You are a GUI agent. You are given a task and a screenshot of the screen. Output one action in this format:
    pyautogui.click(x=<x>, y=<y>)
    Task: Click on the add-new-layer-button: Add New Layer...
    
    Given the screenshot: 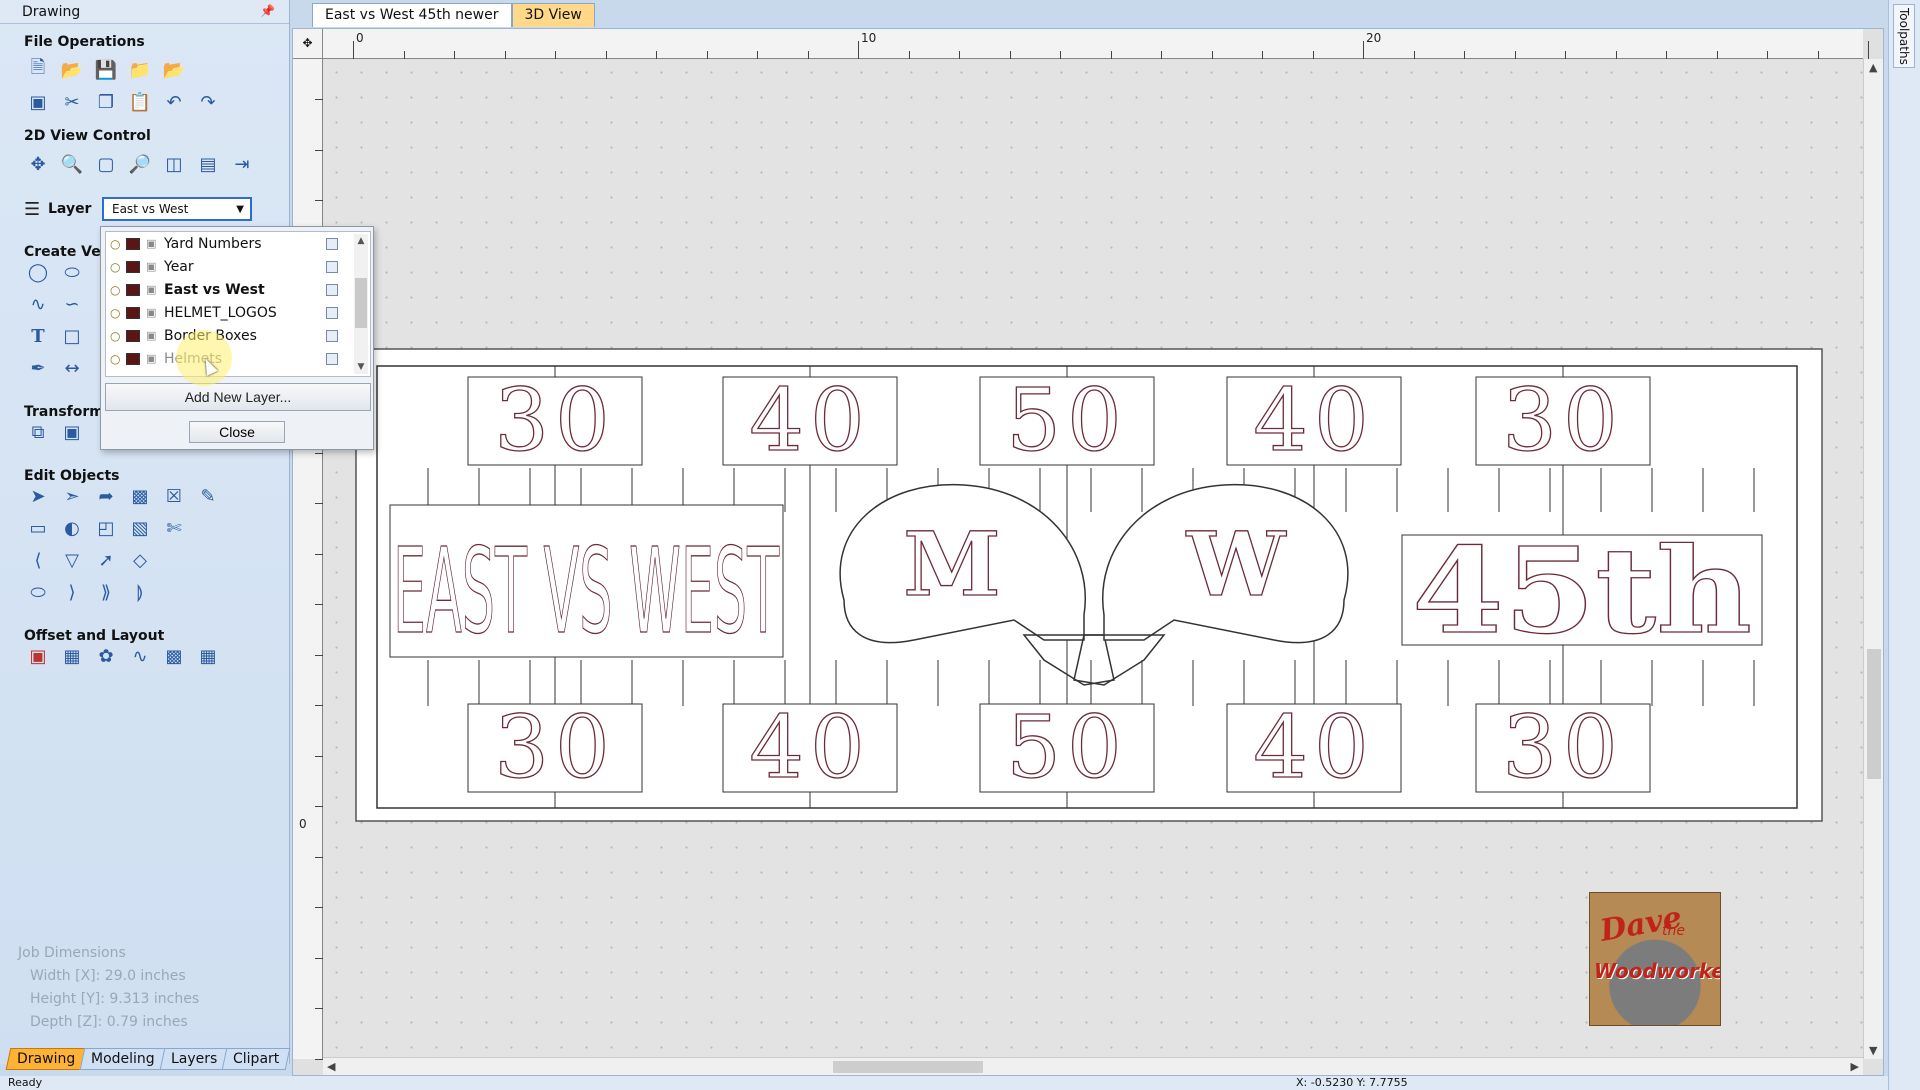 What is the action you would take?
    pyautogui.click(x=238, y=397)
    